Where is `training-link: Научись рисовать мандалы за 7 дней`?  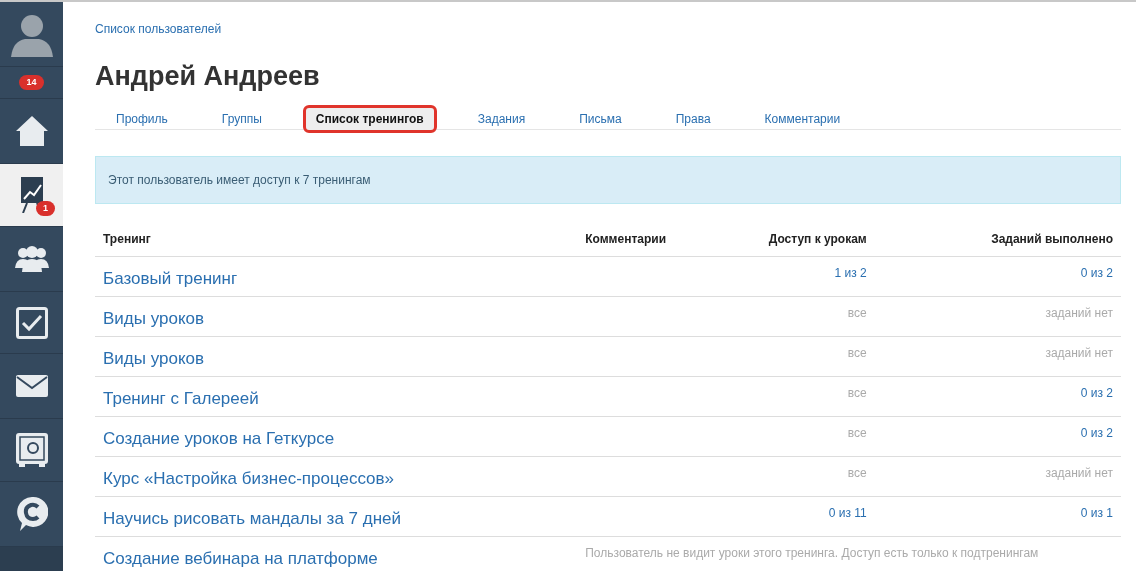 training-link: Научись рисовать мандалы за 7 дней is located at coordinates (252, 518).